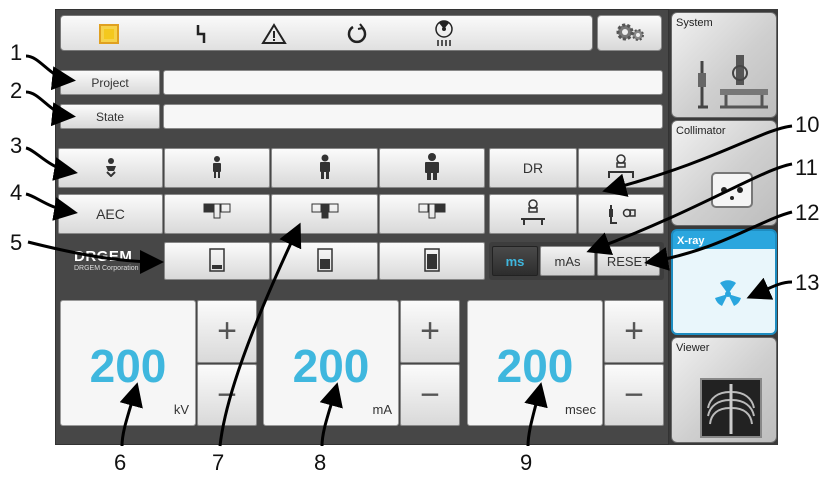 The image size is (830, 478). I want to click on msec-display: 200 msec, so click(535, 363).